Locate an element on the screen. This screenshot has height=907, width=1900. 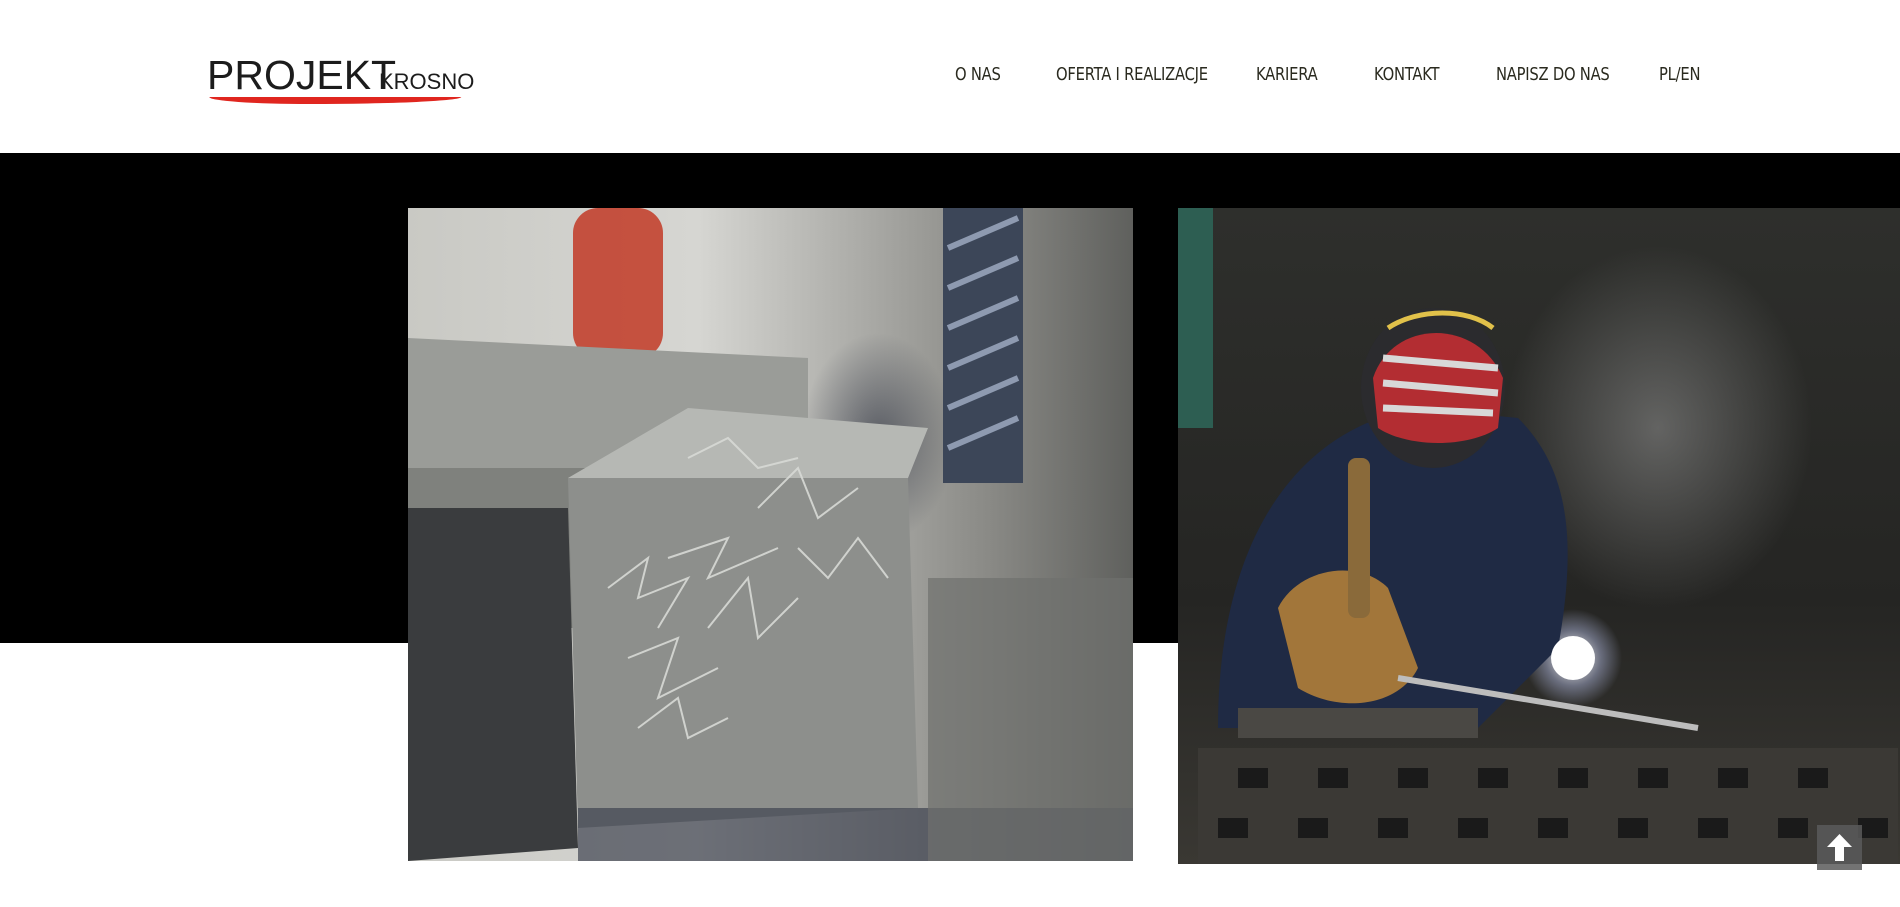
nav-item-napisz-do-nas: NAPISZ DO NAS is located at coordinates (1553, 74).